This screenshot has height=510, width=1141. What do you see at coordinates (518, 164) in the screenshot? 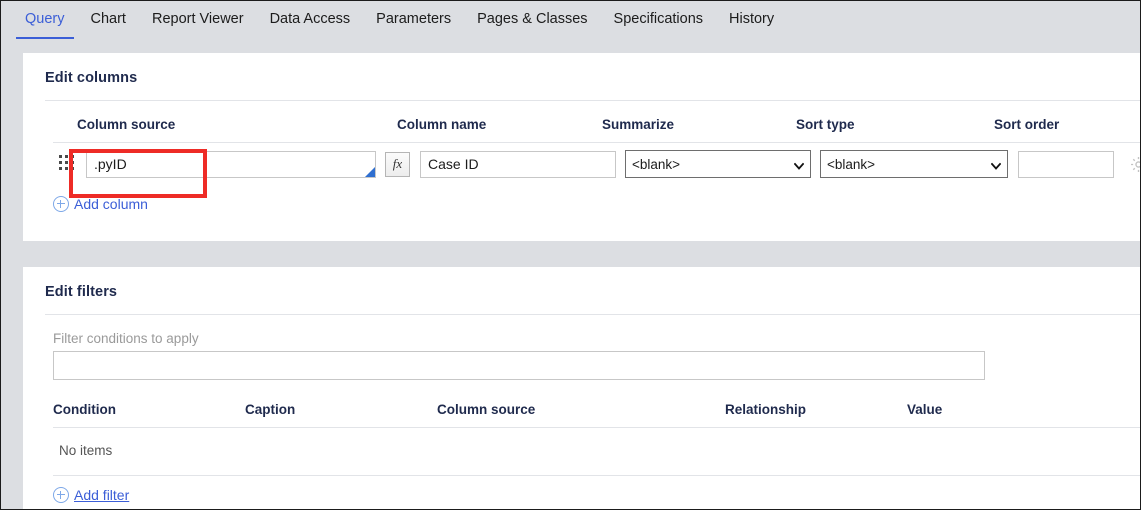
I see `column-name-input` at bounding box center [518, 164].